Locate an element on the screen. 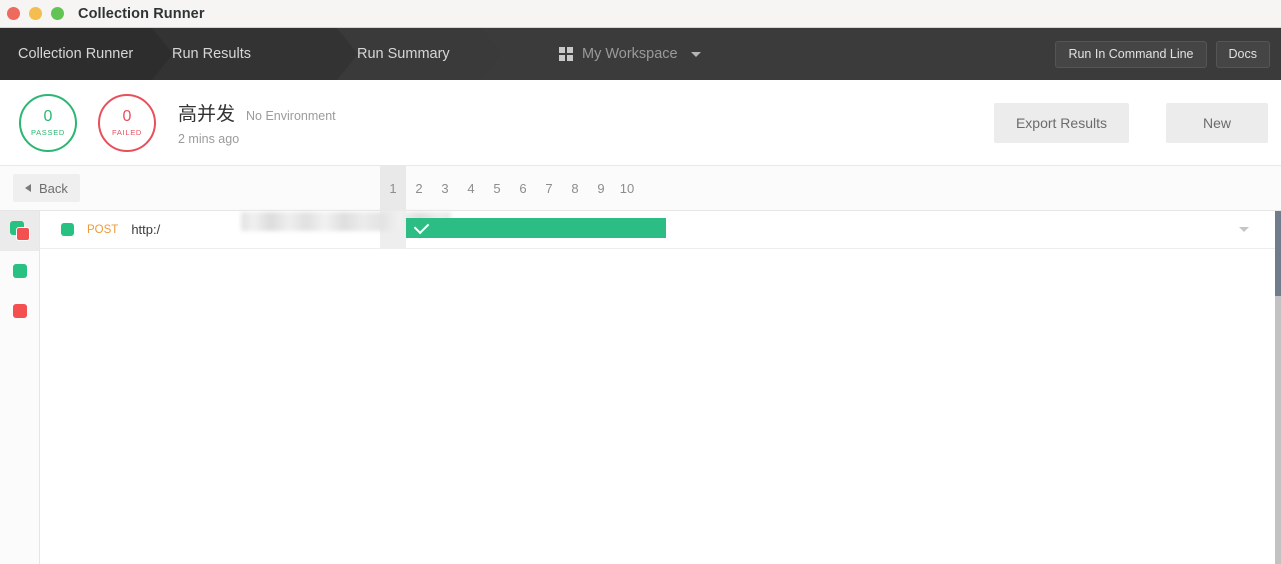  breadcrumb-item-run-results: Run Results is located at coordinates (255, 54).